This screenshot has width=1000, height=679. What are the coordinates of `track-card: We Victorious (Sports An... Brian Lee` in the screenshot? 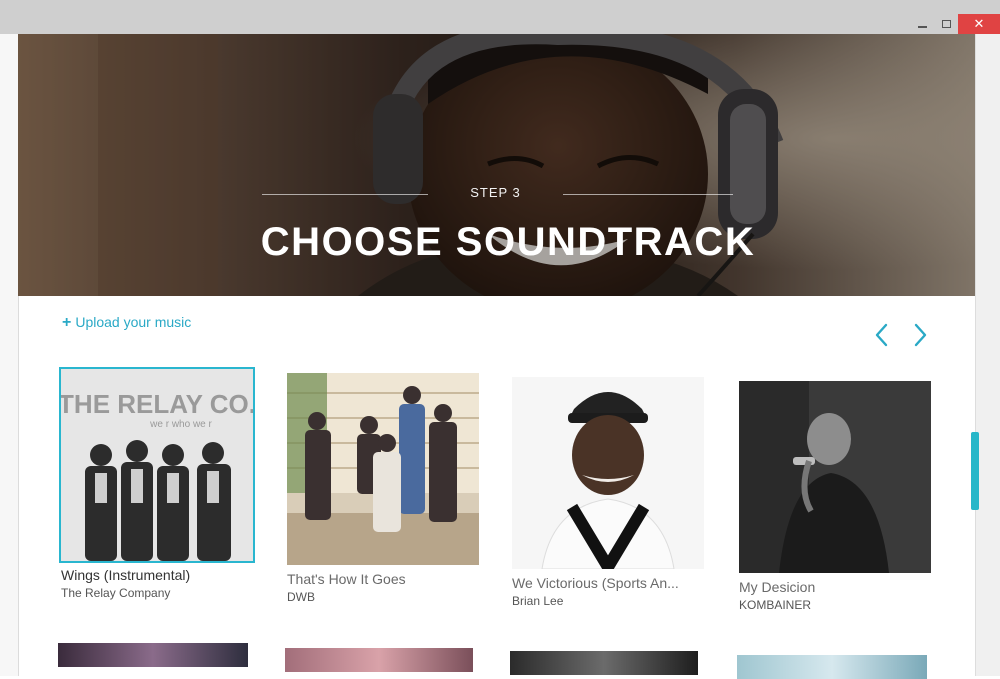 It's located at (610, 492).